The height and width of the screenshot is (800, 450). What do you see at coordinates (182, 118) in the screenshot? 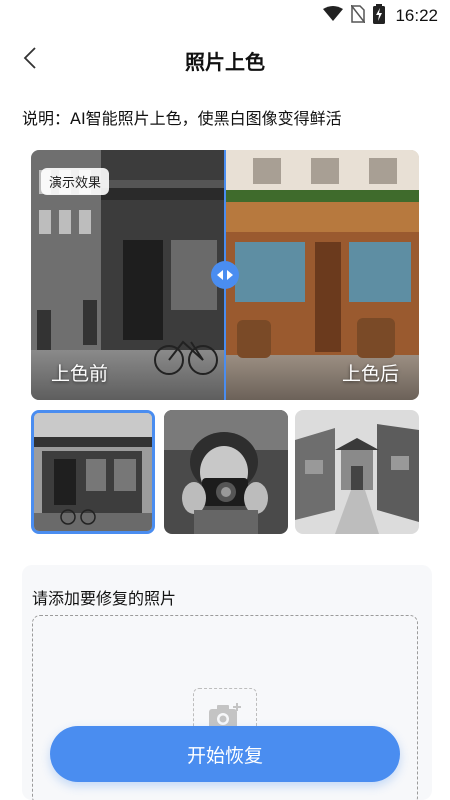
I see `description-text: 说明：AI智能照片上色，使黑白图像变得鲜活` at bounding box center [182, 118].